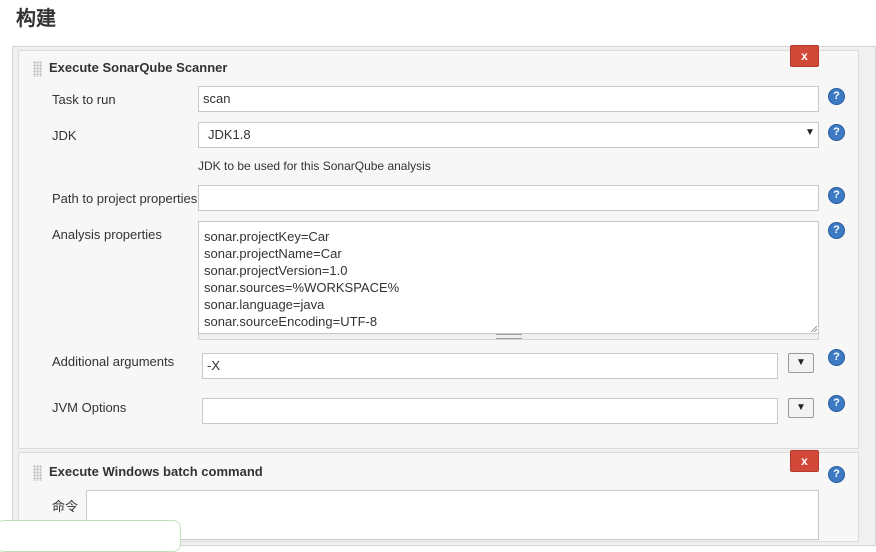 The image size is (876, 552). What do you see at coordinates (113, 361) in the screenshot?
I see `additional-arguments-label: Additional arguments` at bounding box center [113, 361].